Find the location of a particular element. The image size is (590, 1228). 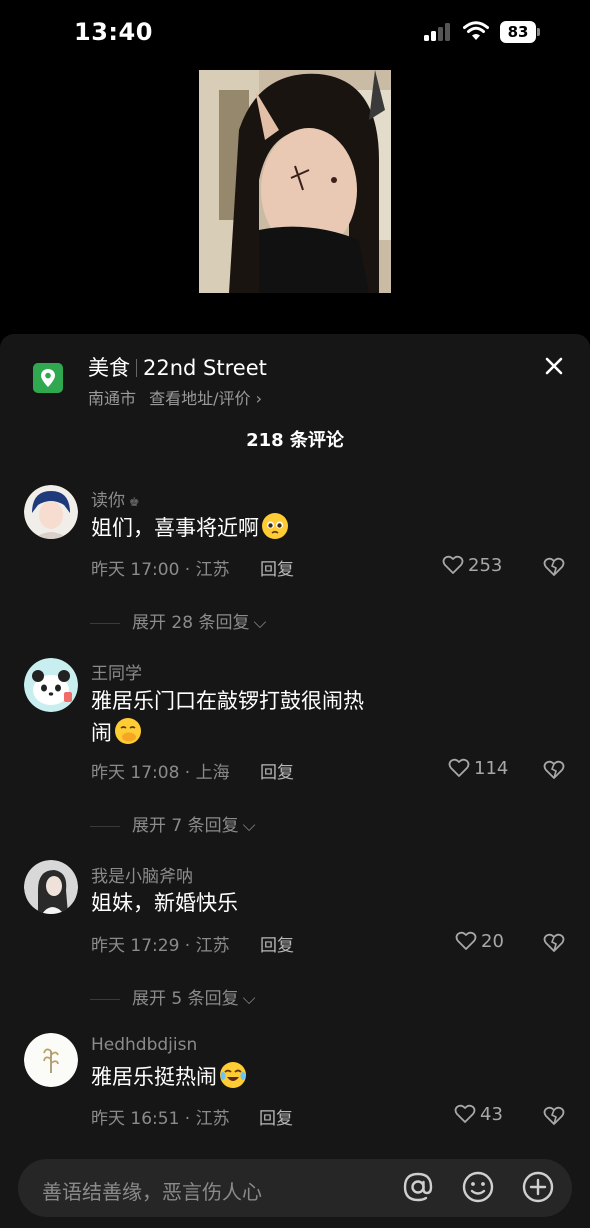

battery-indicator: 83 is located at coordinates (518, 32).